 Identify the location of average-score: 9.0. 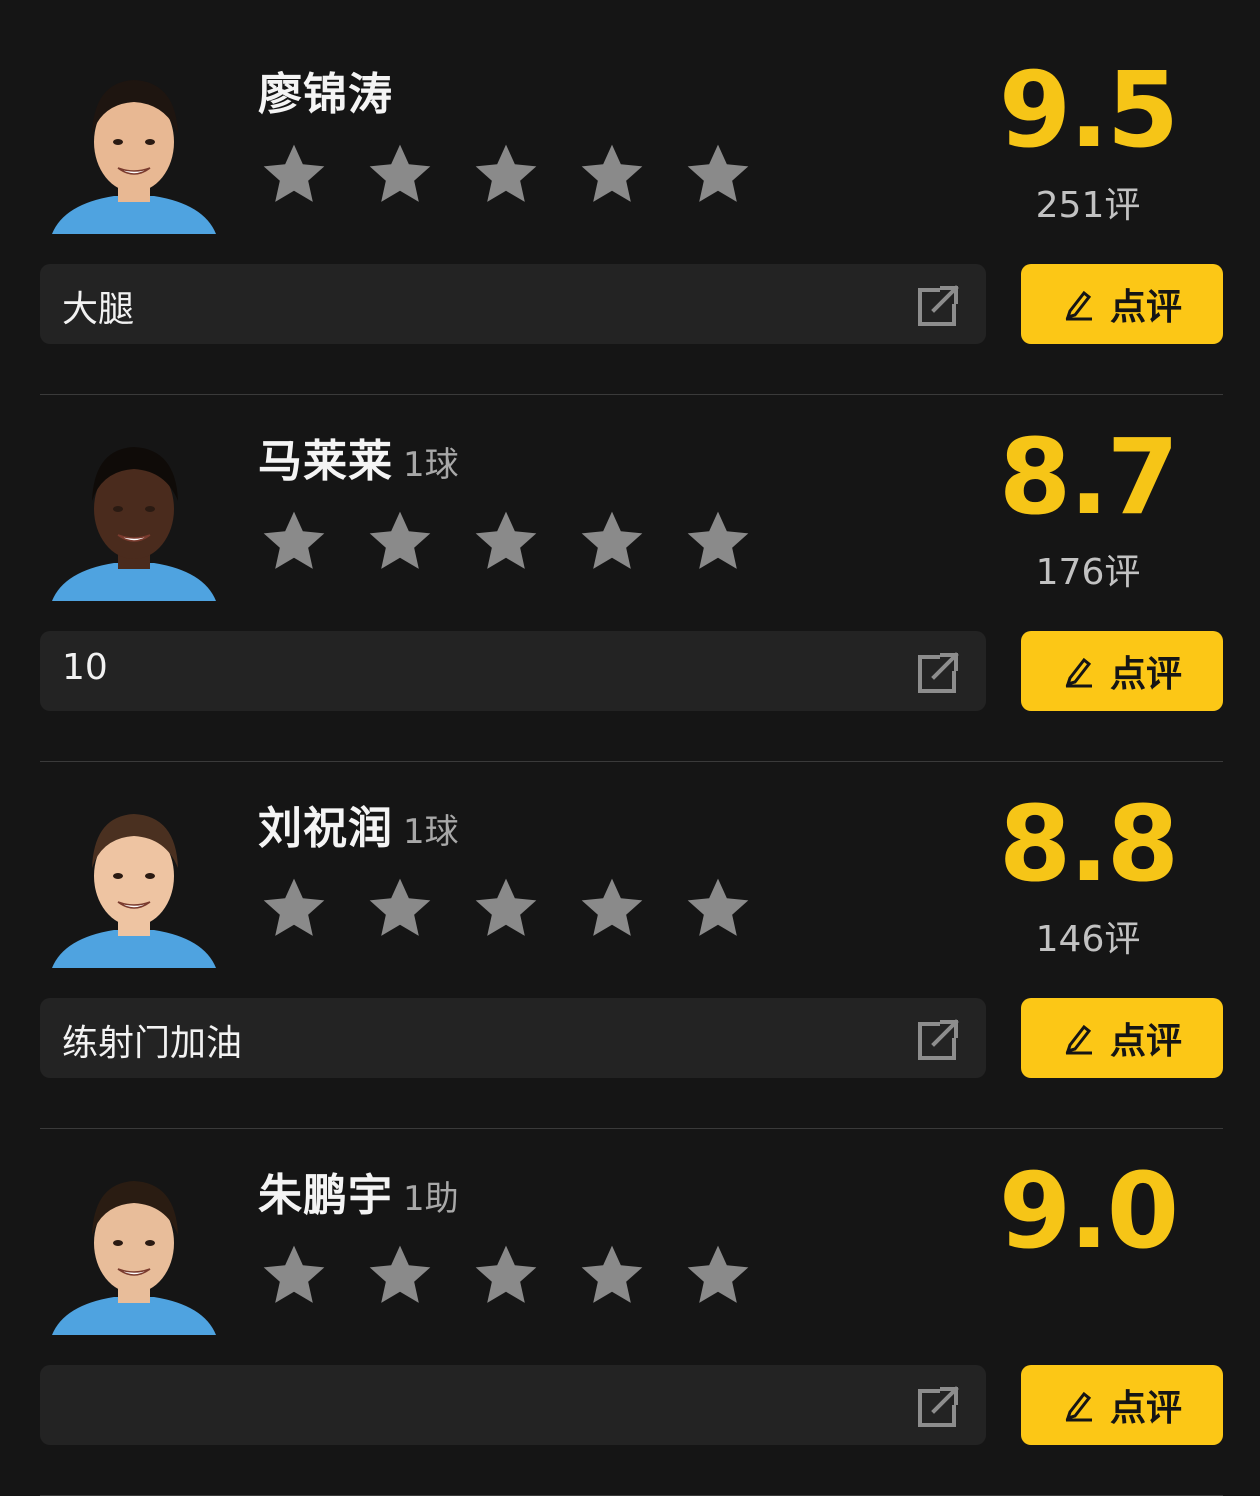
(1088, 1211).